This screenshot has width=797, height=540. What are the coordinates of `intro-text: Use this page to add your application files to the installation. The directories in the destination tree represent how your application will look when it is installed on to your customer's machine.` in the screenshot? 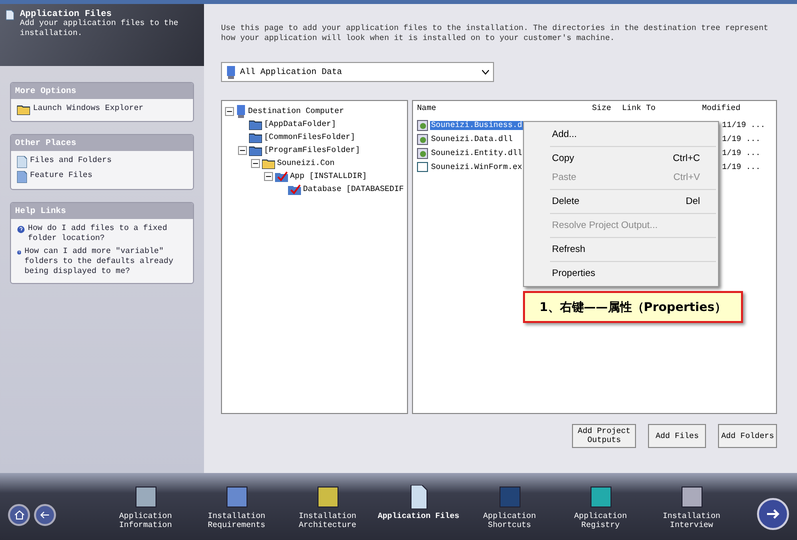 It's located at (495, 34).